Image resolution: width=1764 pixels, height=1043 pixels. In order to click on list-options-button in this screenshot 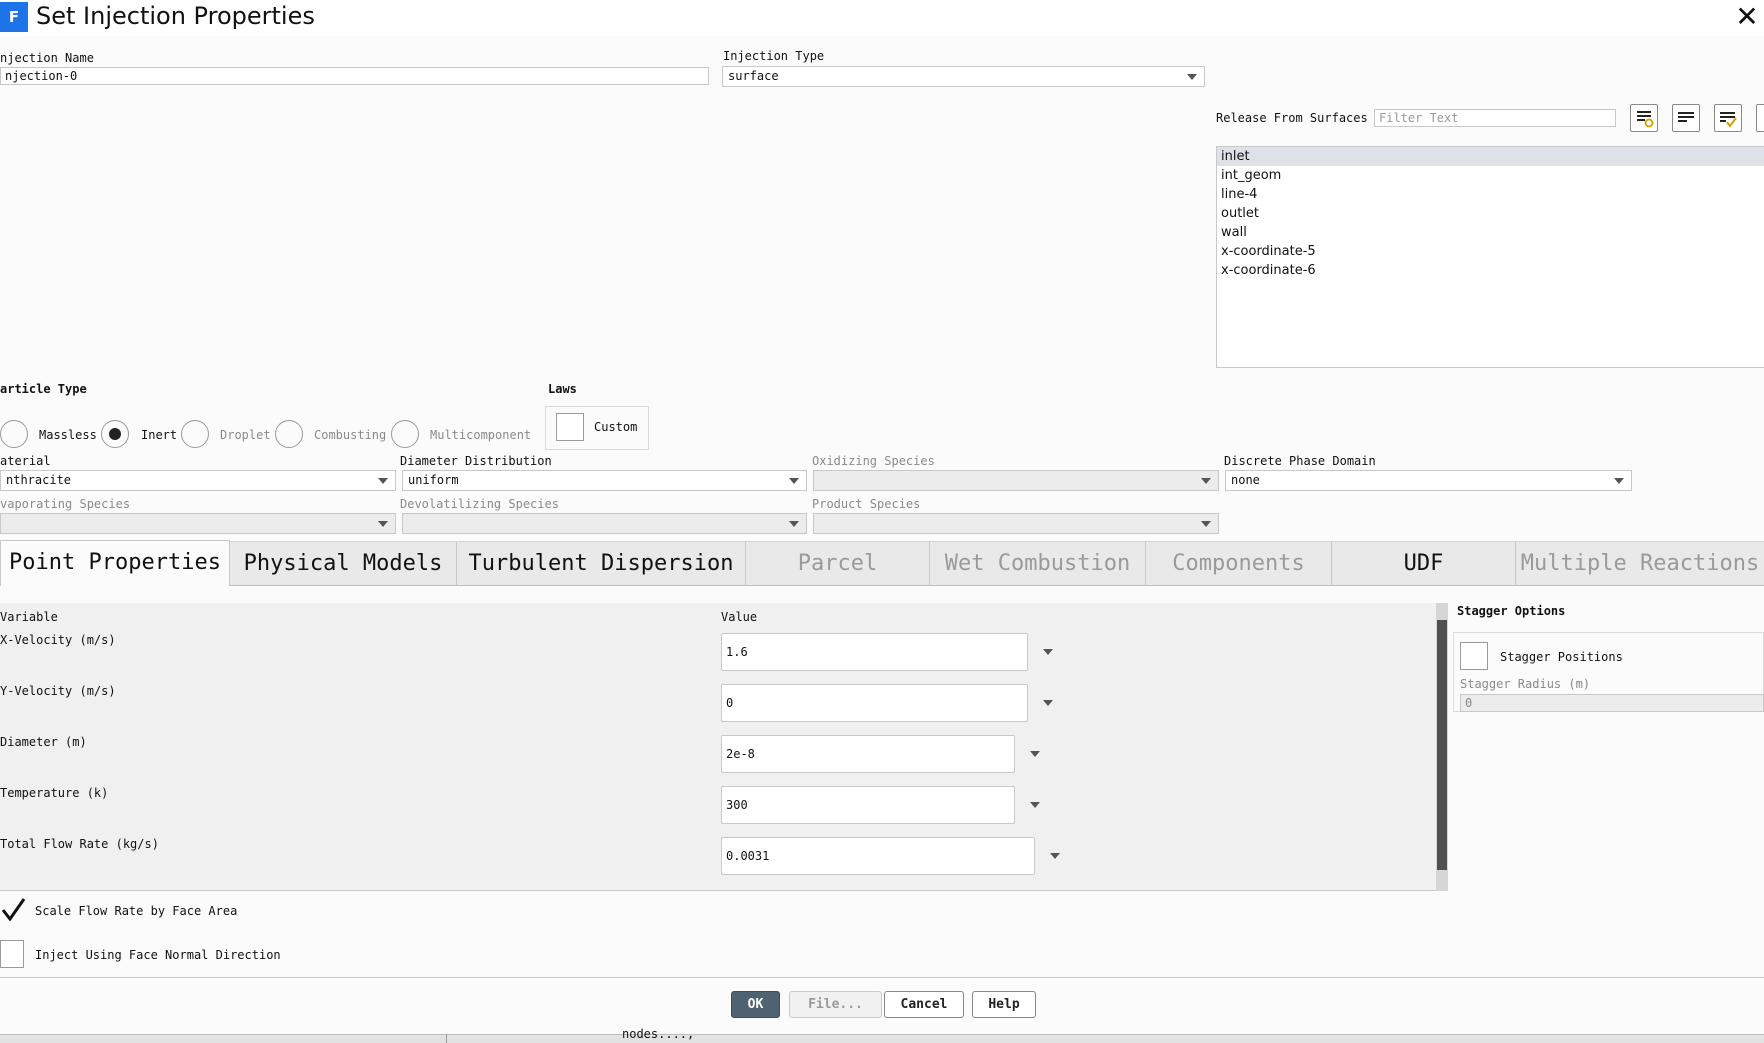, I will do `click(1760, 118)`.